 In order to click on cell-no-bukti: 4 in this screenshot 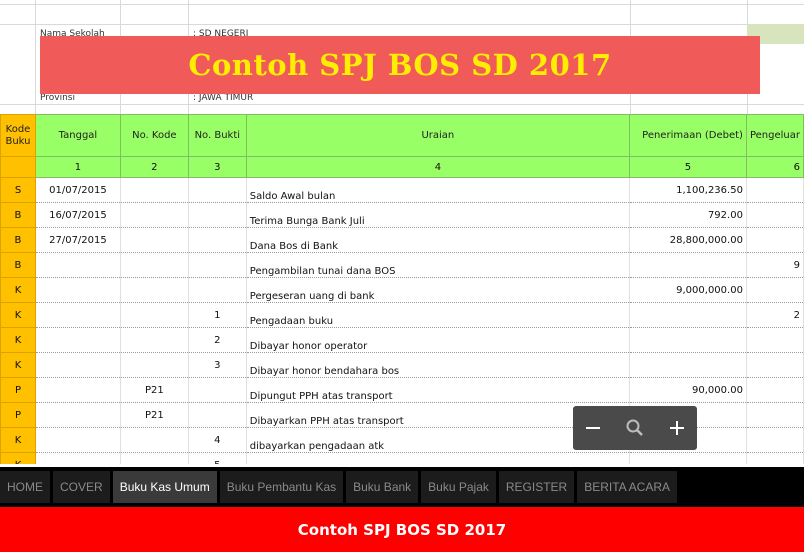, I will do `click(217, 440)`.